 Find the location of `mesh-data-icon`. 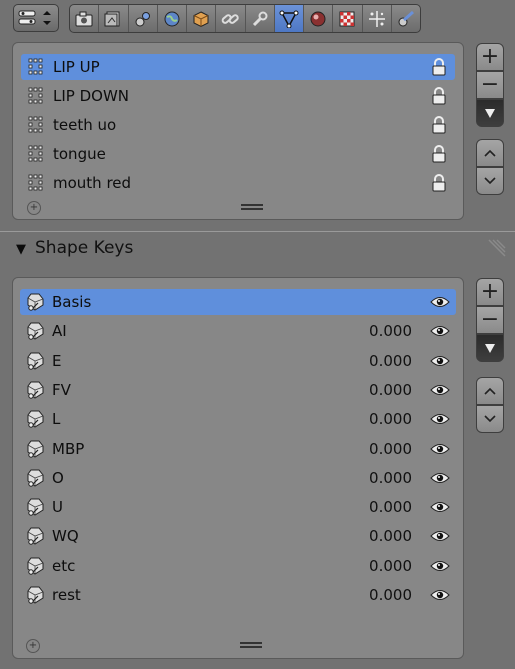

mesh-data-icon is located at coordinates (289, 19).